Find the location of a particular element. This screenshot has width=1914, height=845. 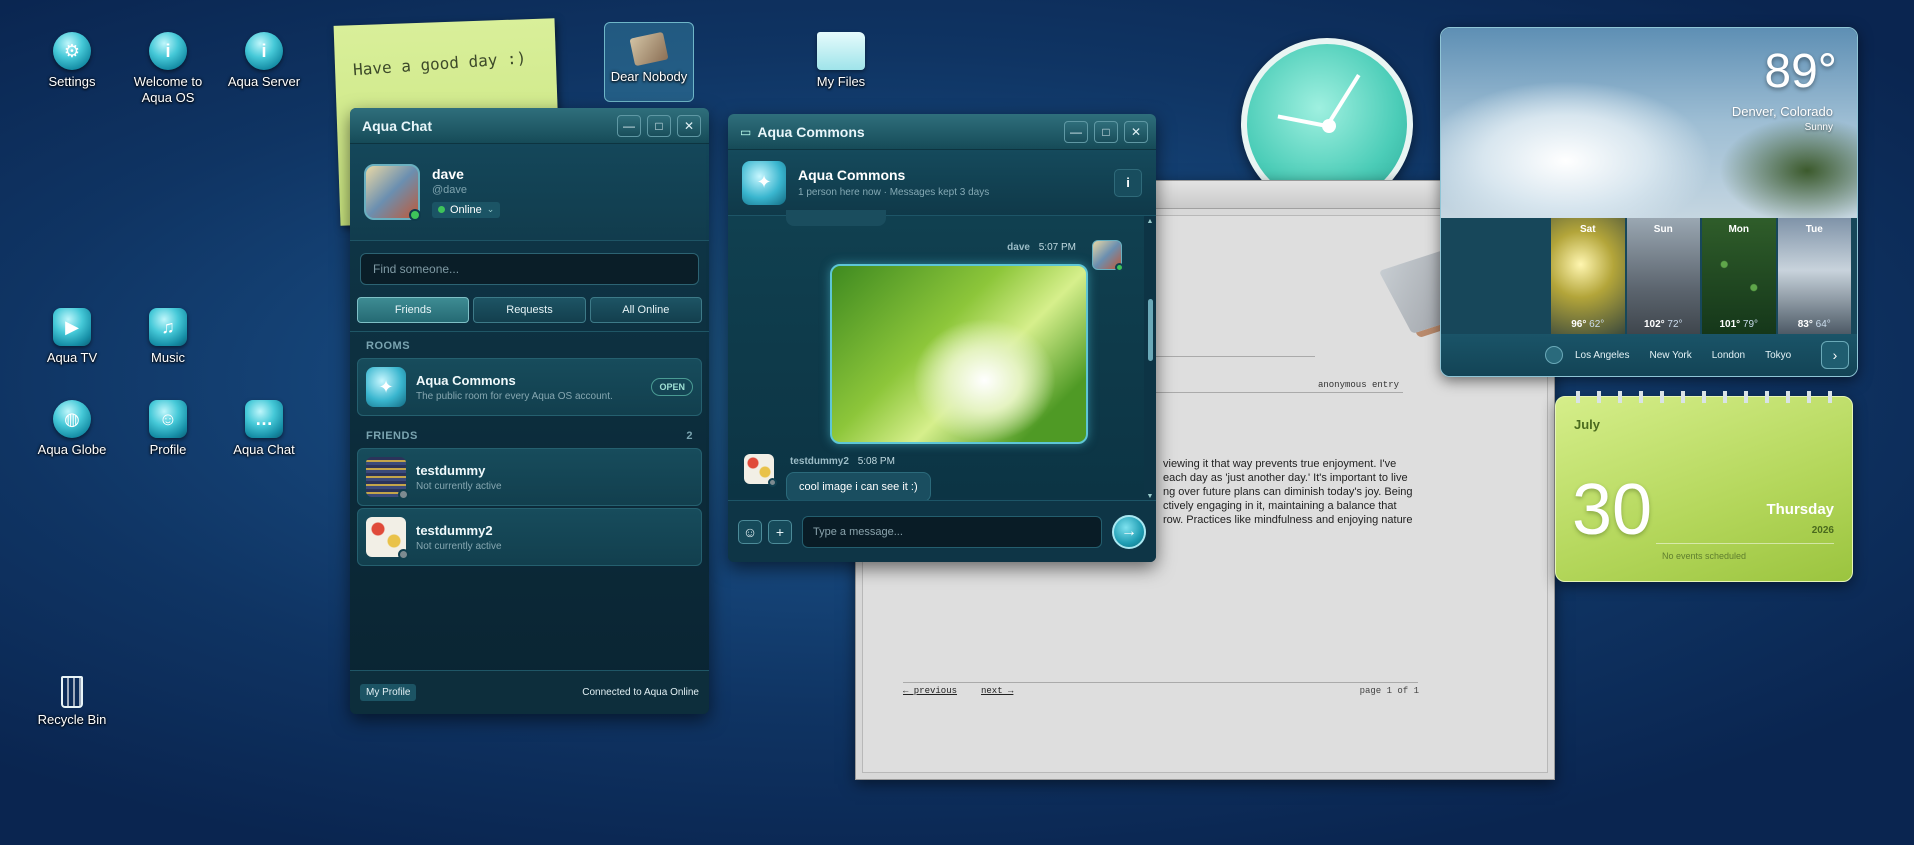

next-link: next → is located at coordinates (997, 691).